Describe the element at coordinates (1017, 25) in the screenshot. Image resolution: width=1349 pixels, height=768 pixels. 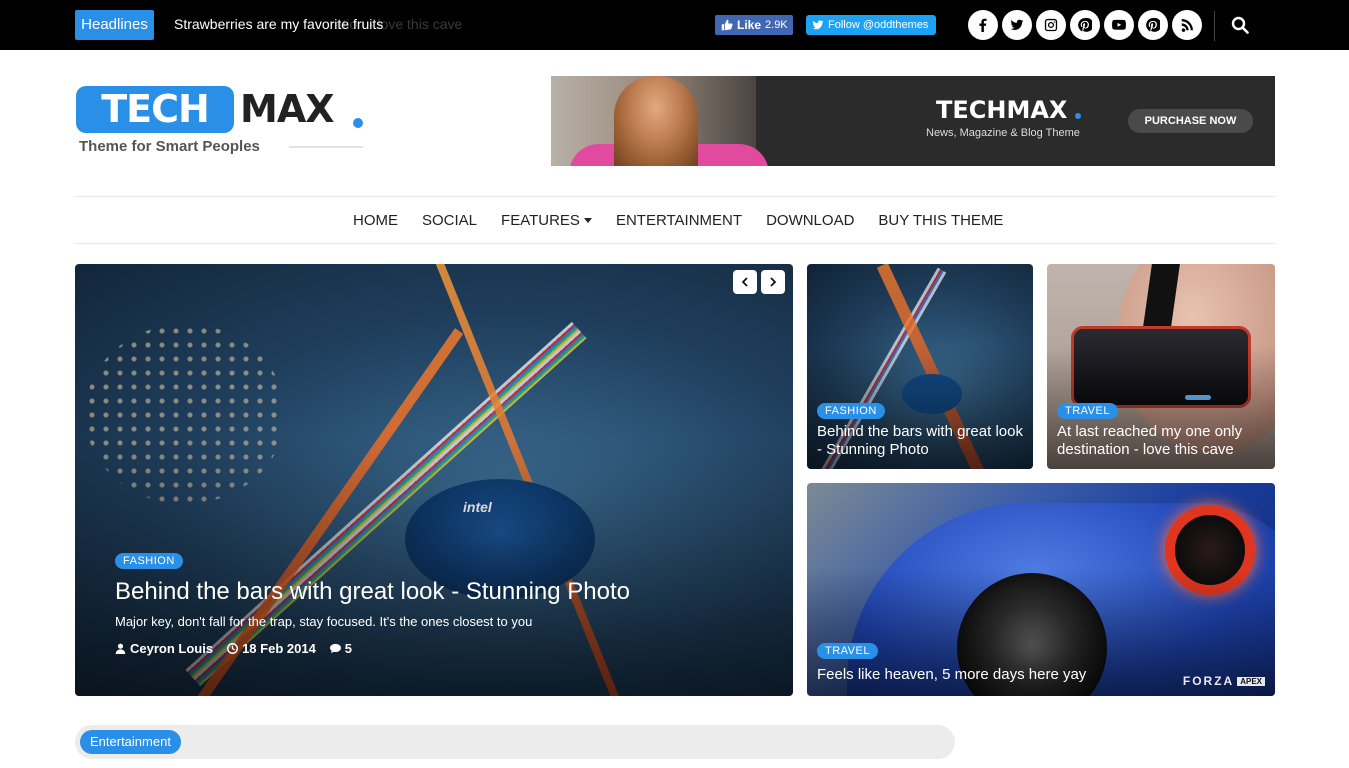
I see `twitter-icon` at that location.